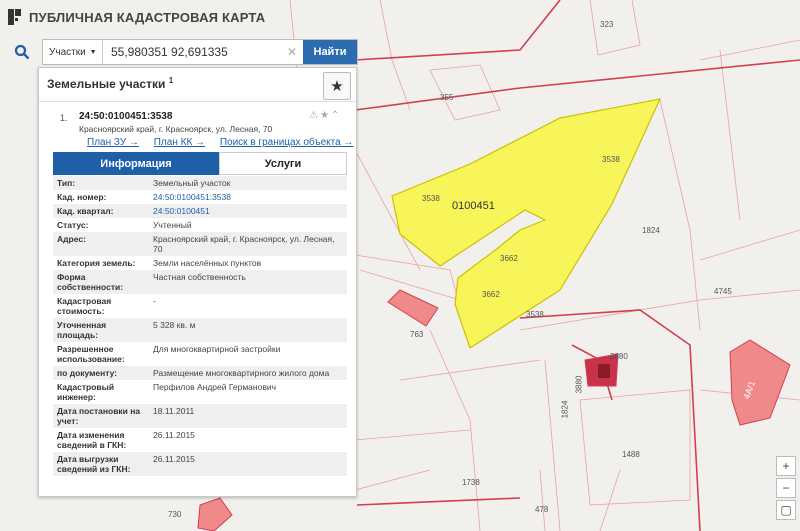 This screenshot has height=531, width=800. I want to click on row-value: -, so click(154, 301).